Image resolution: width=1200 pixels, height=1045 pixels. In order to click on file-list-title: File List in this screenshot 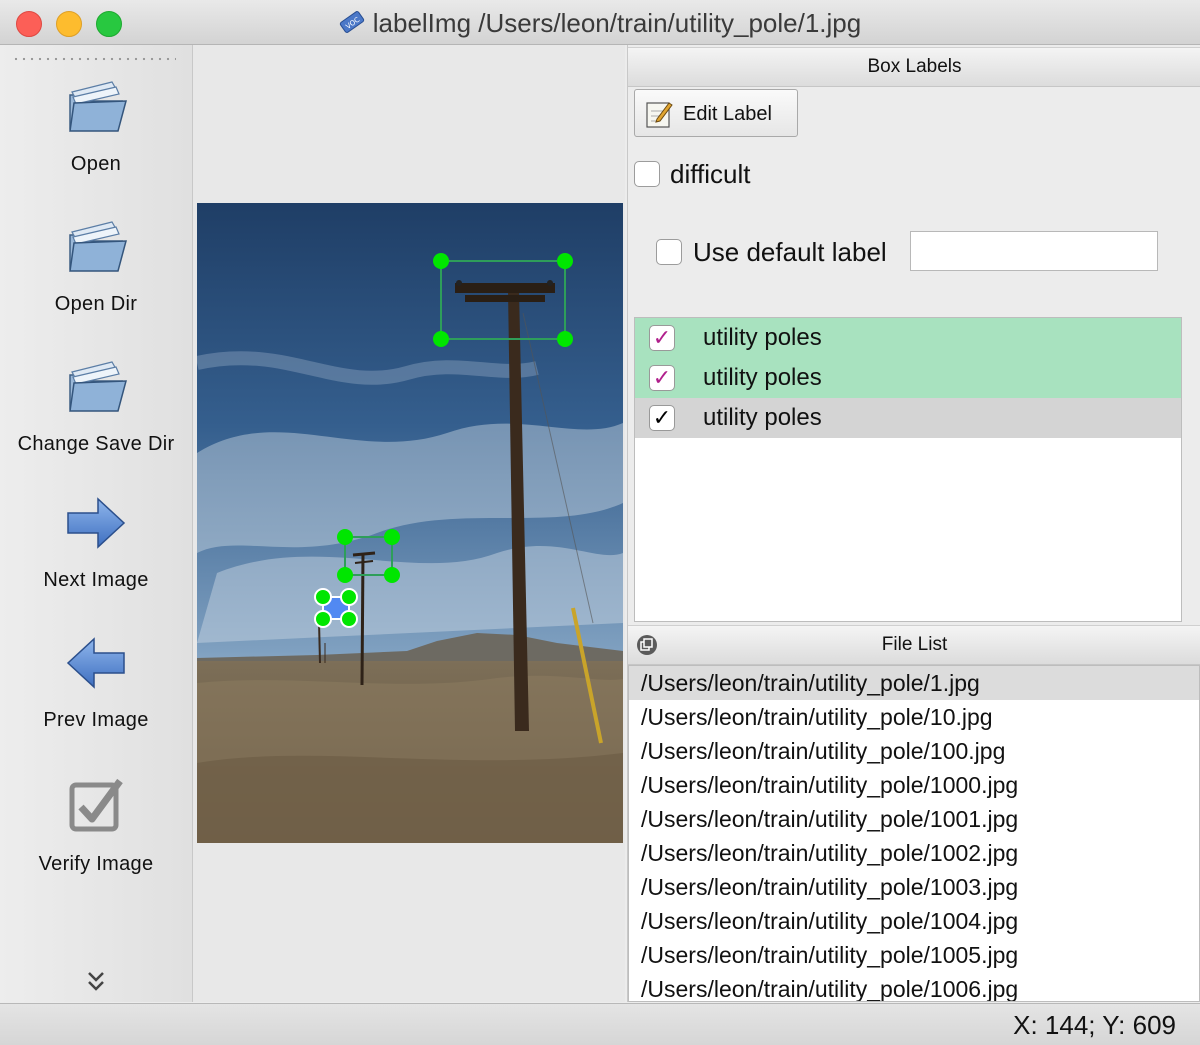, I will do `click(914, 644)`.